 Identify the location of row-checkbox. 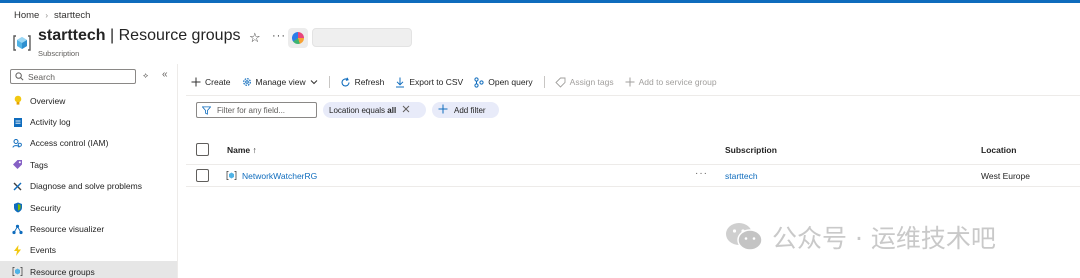
(202, 175).